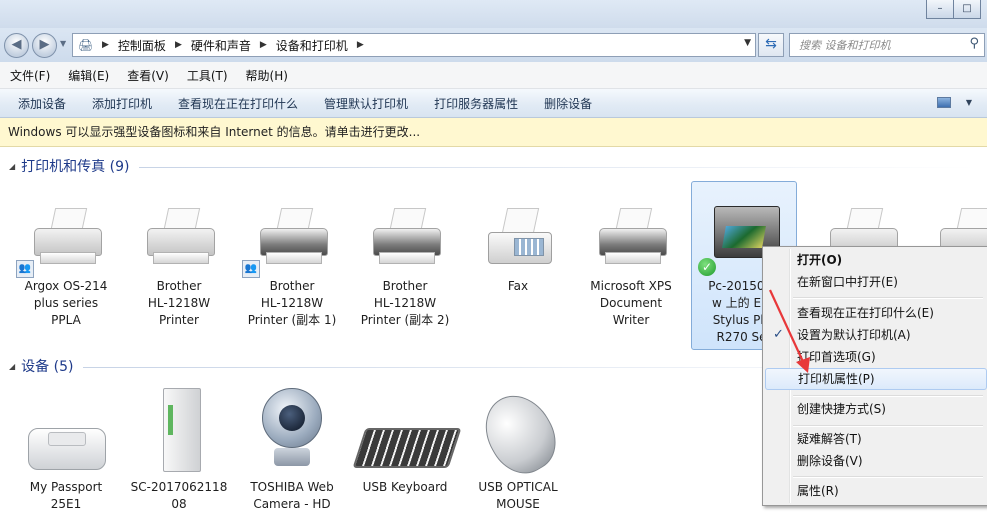  I want to click on group-divider, so click(558, 167).